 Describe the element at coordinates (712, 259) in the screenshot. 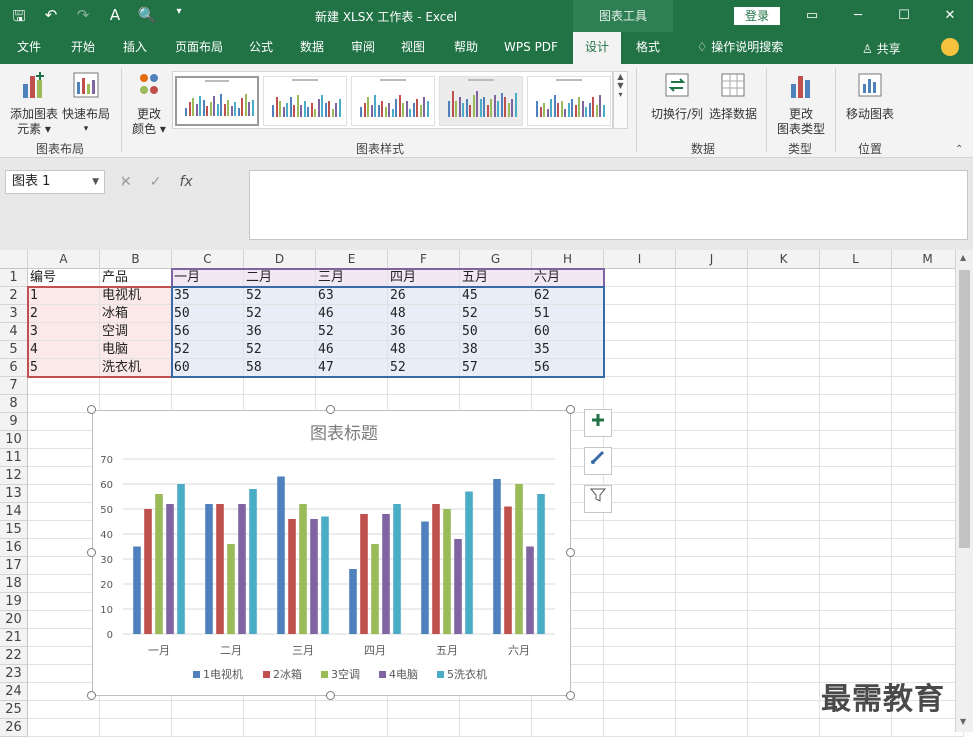

I see `column-header: J` at that location.